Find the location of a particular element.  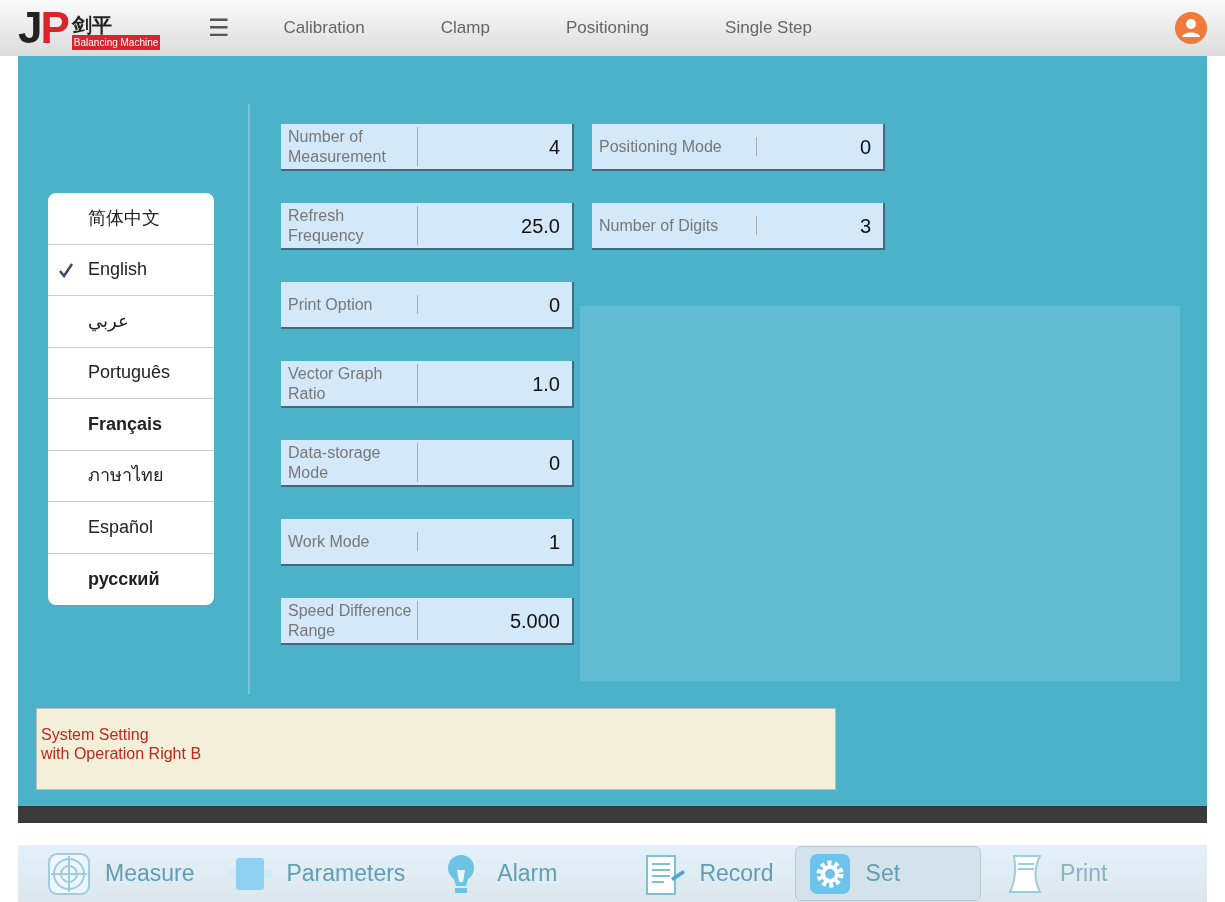

settings-icon is located at coordinates (829, 873).